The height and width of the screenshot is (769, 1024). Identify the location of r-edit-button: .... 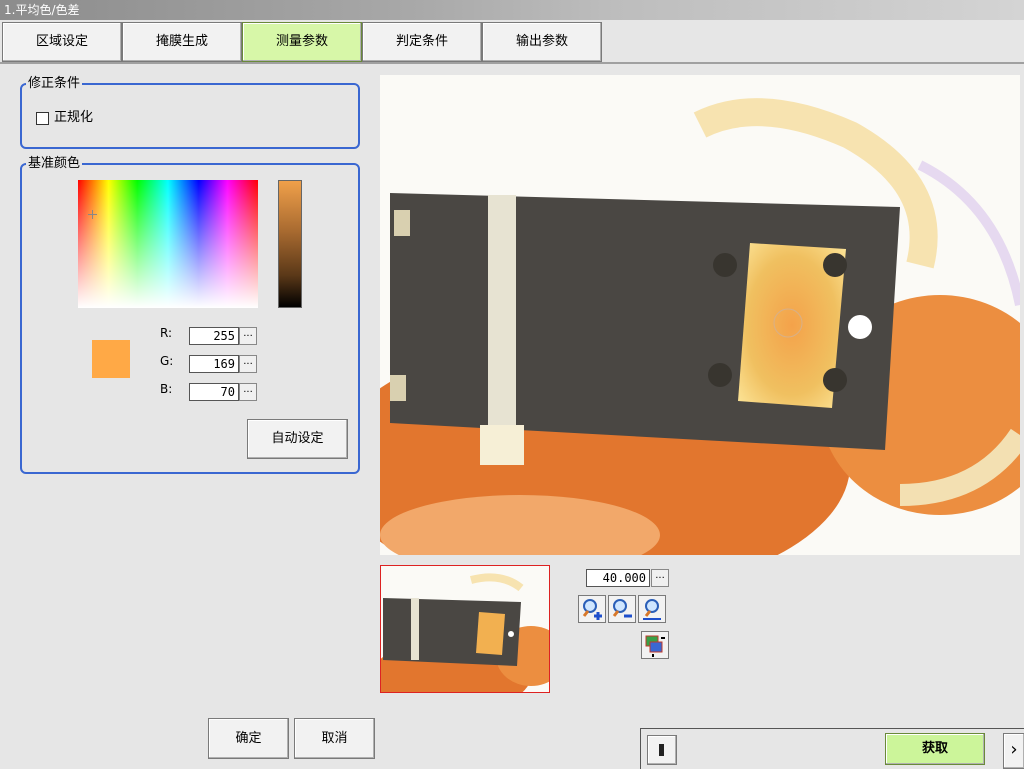
(248, 336).